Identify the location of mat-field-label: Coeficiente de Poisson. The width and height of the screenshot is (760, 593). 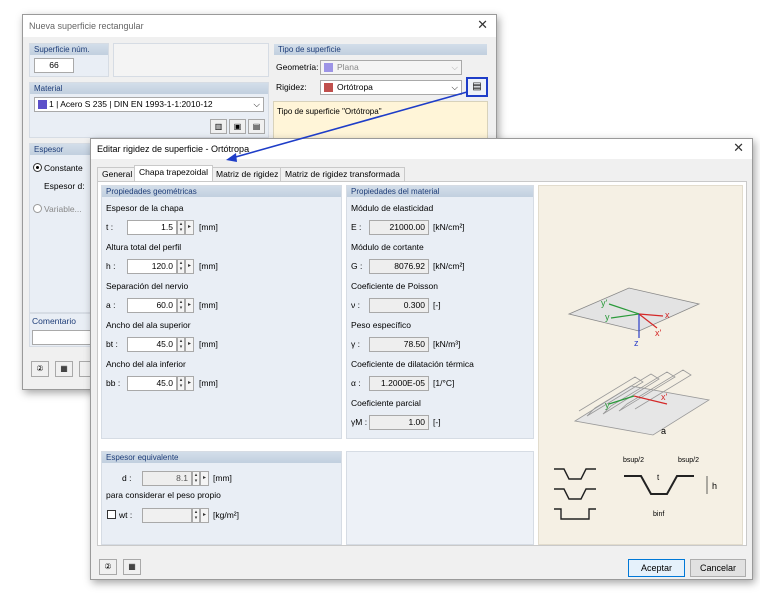
(394, 286).